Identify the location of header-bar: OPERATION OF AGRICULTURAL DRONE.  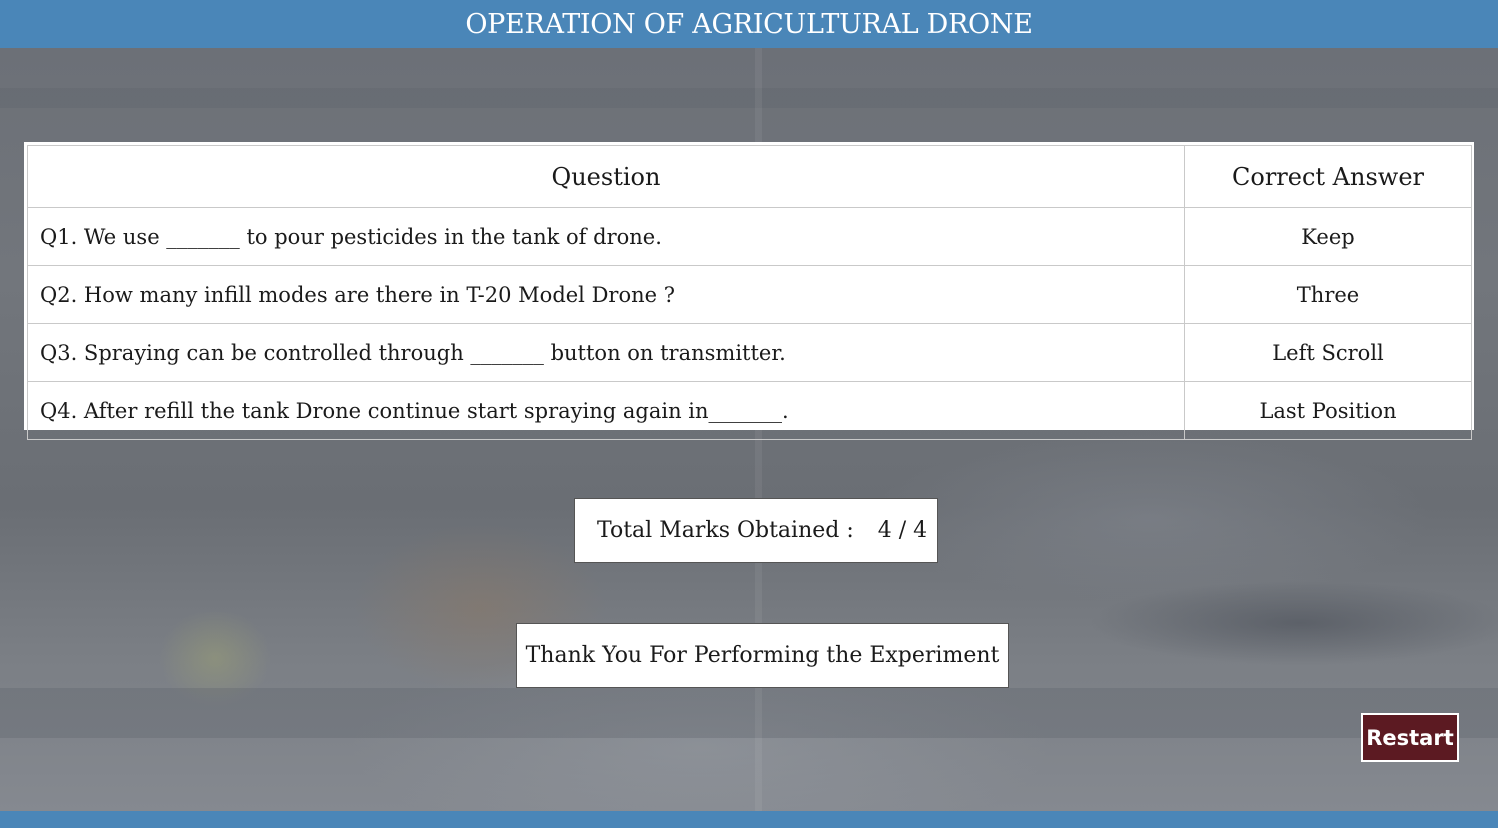
(749, 24).